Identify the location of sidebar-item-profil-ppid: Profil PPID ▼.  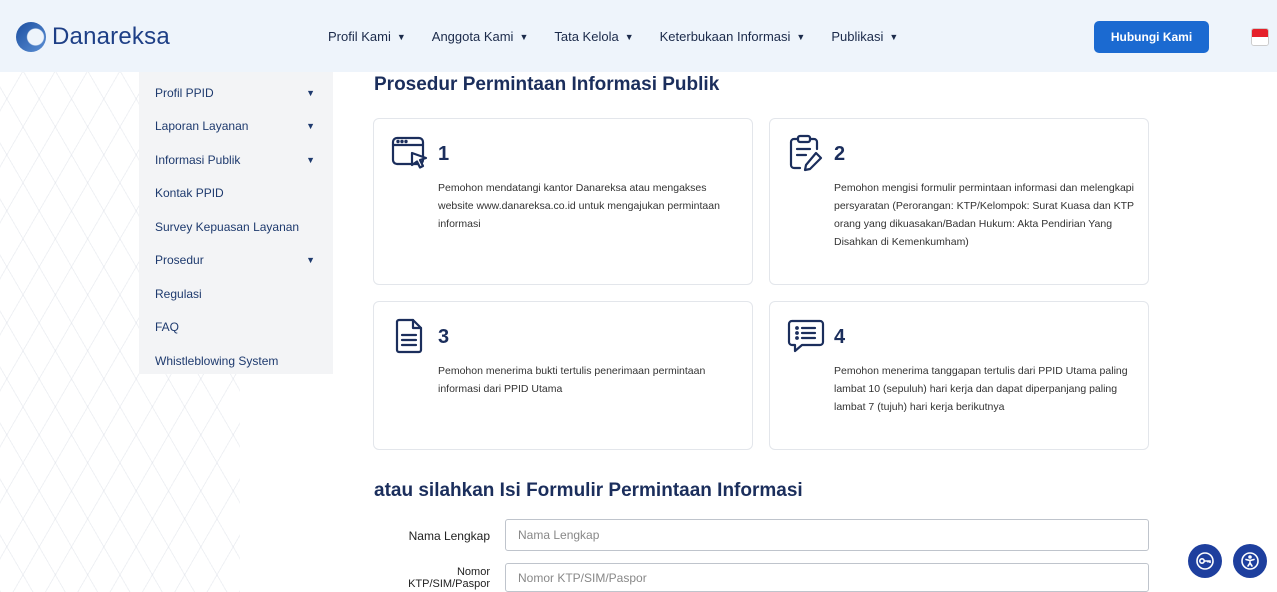
(236, 93).